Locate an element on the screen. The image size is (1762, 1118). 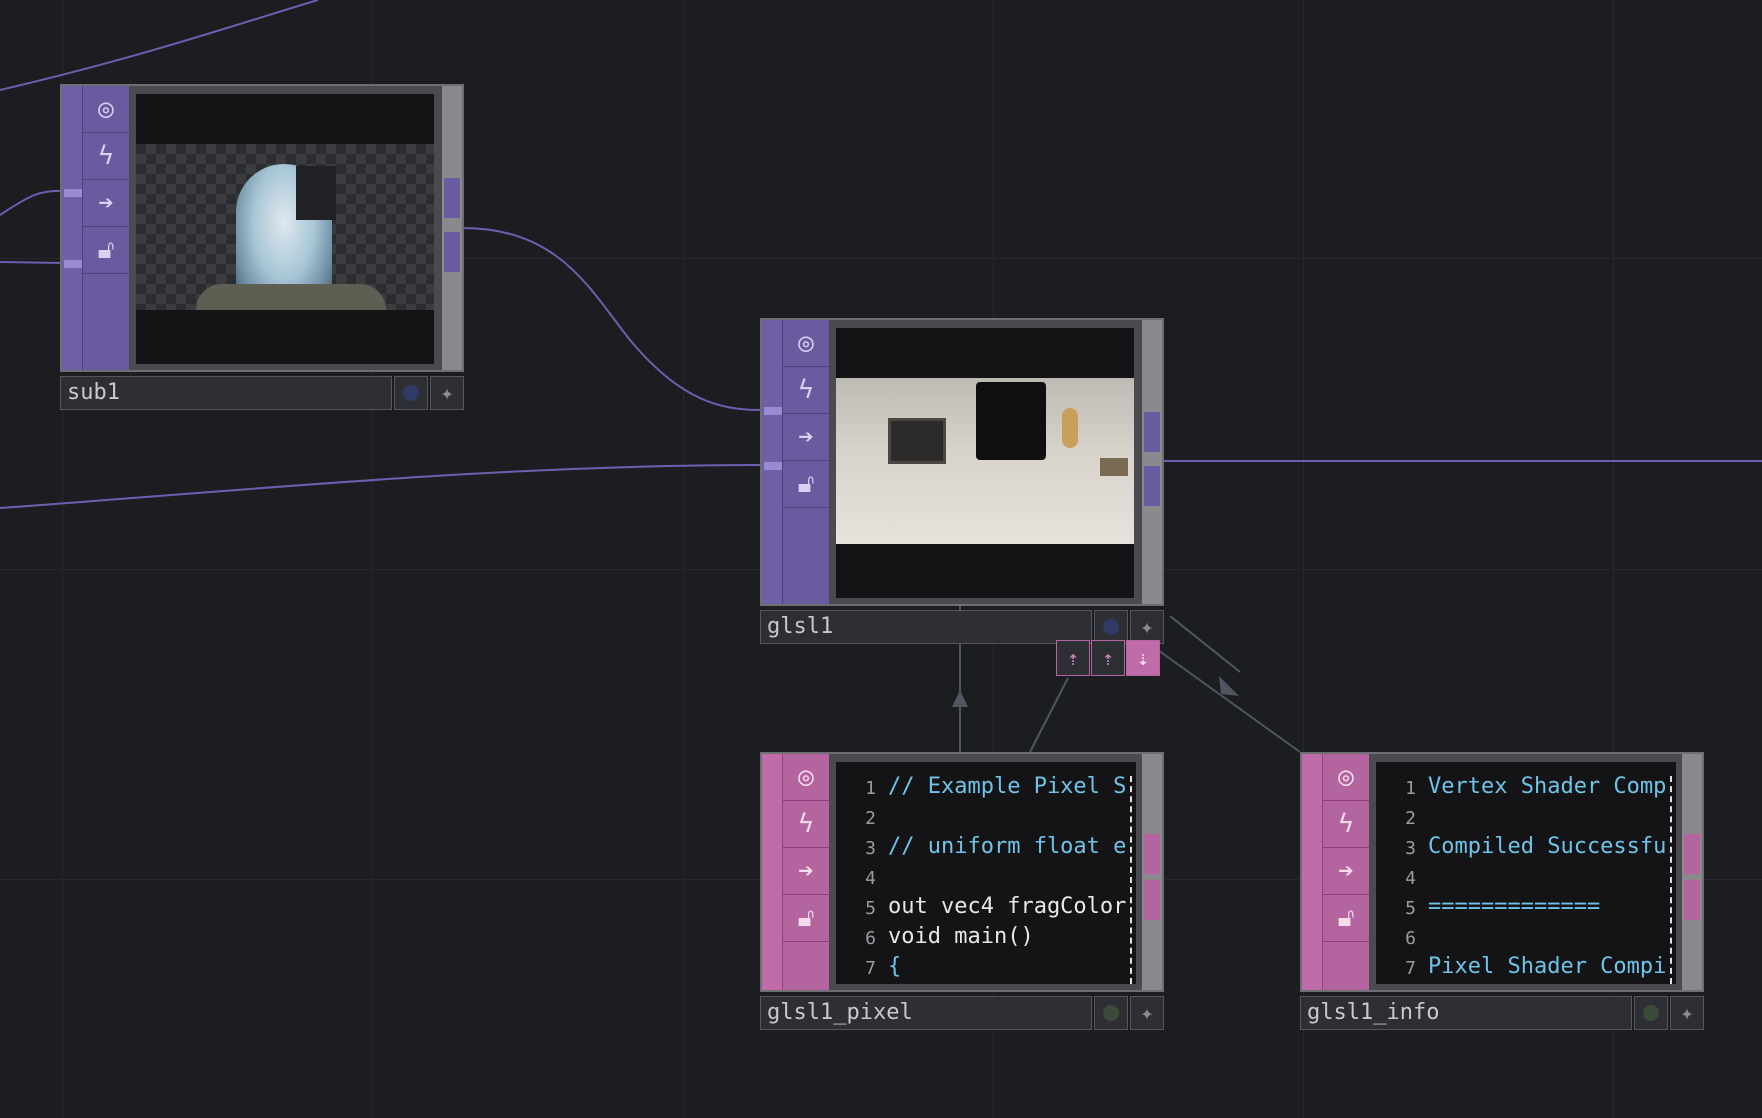
node-name: glsl1_pixel is located at coordinates (926, 1013).